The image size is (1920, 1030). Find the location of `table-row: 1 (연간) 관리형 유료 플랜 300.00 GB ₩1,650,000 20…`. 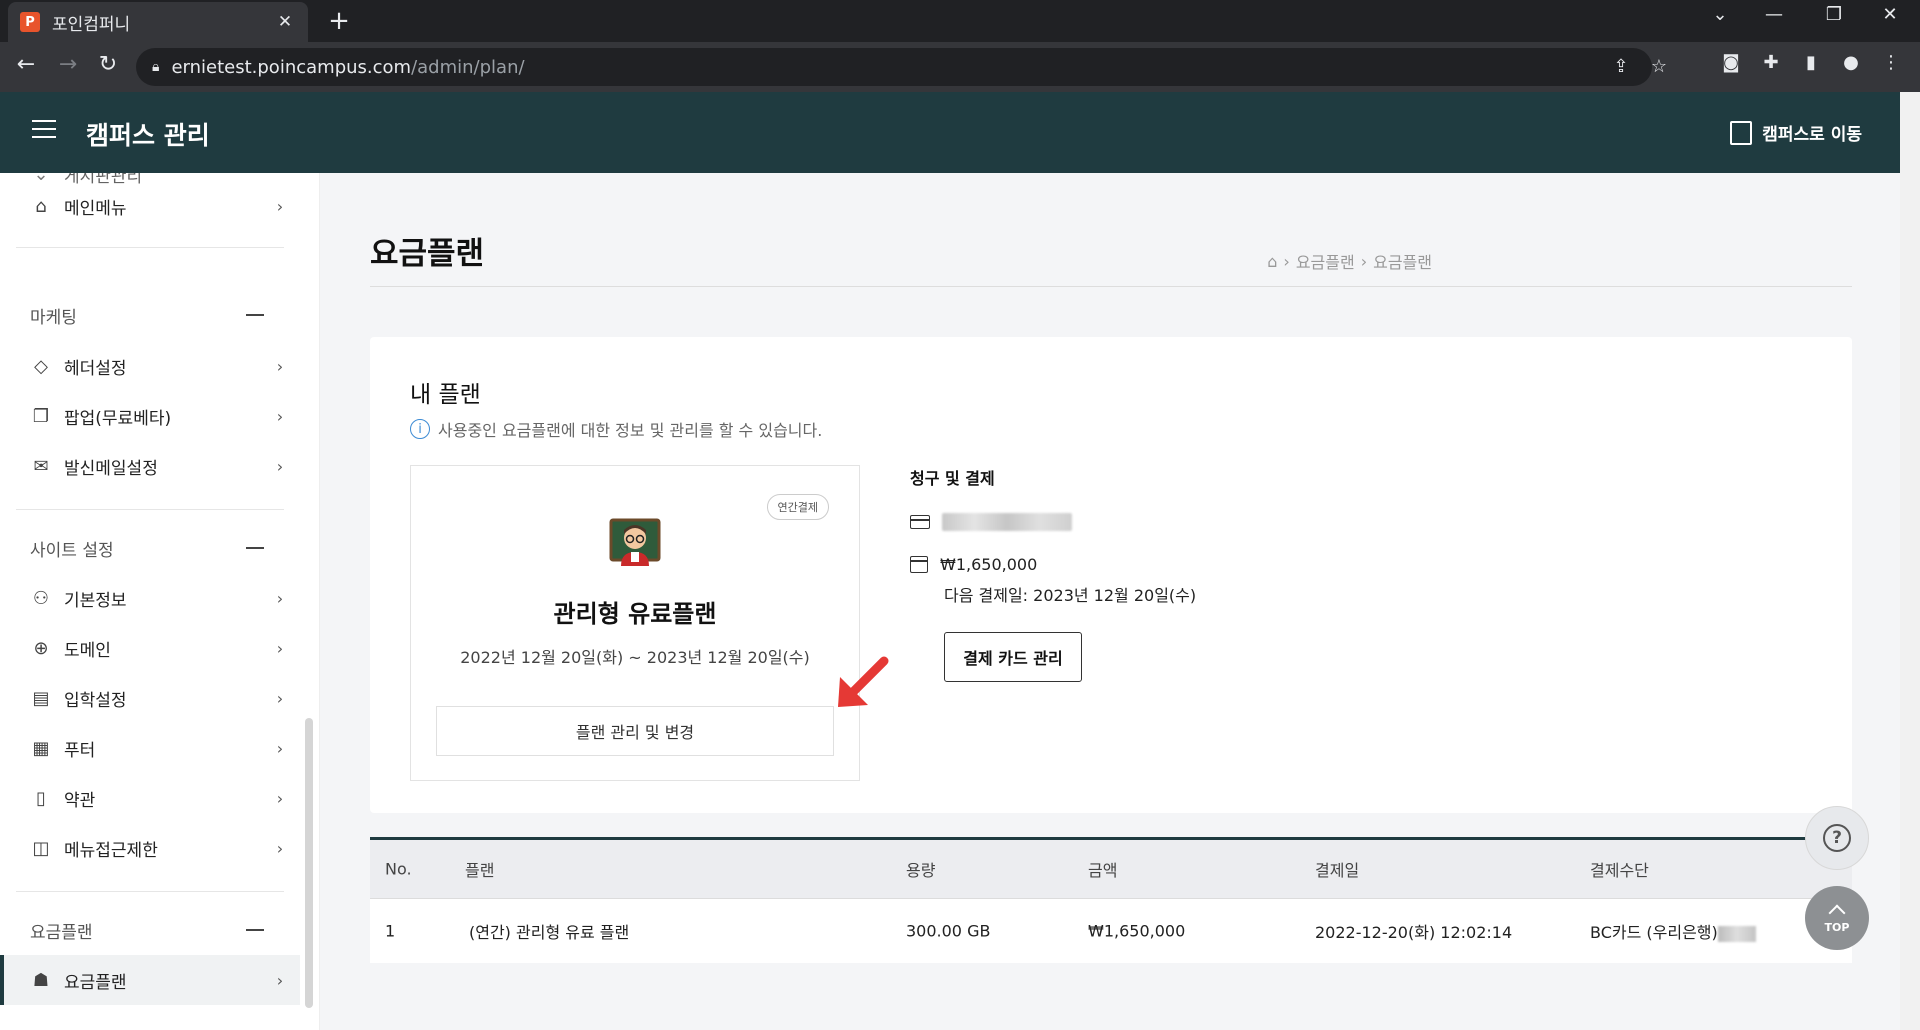

table-row: 1 (연간) 관리형 유료 플랜 300.00 GB ₩1,650,000 20… is located at coordinates (1111, 931).